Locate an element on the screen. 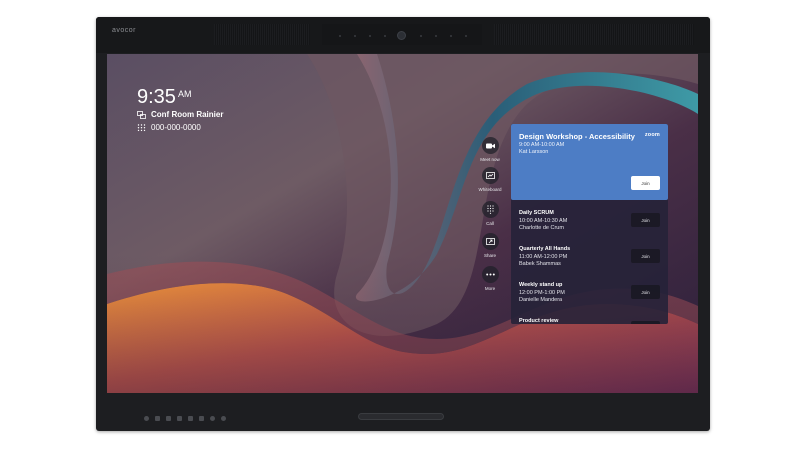 The height and width of the screenshot is (450, 800). featured-meeting-title: Design Workshop - Accessibility is located at coordinates (577, 136).